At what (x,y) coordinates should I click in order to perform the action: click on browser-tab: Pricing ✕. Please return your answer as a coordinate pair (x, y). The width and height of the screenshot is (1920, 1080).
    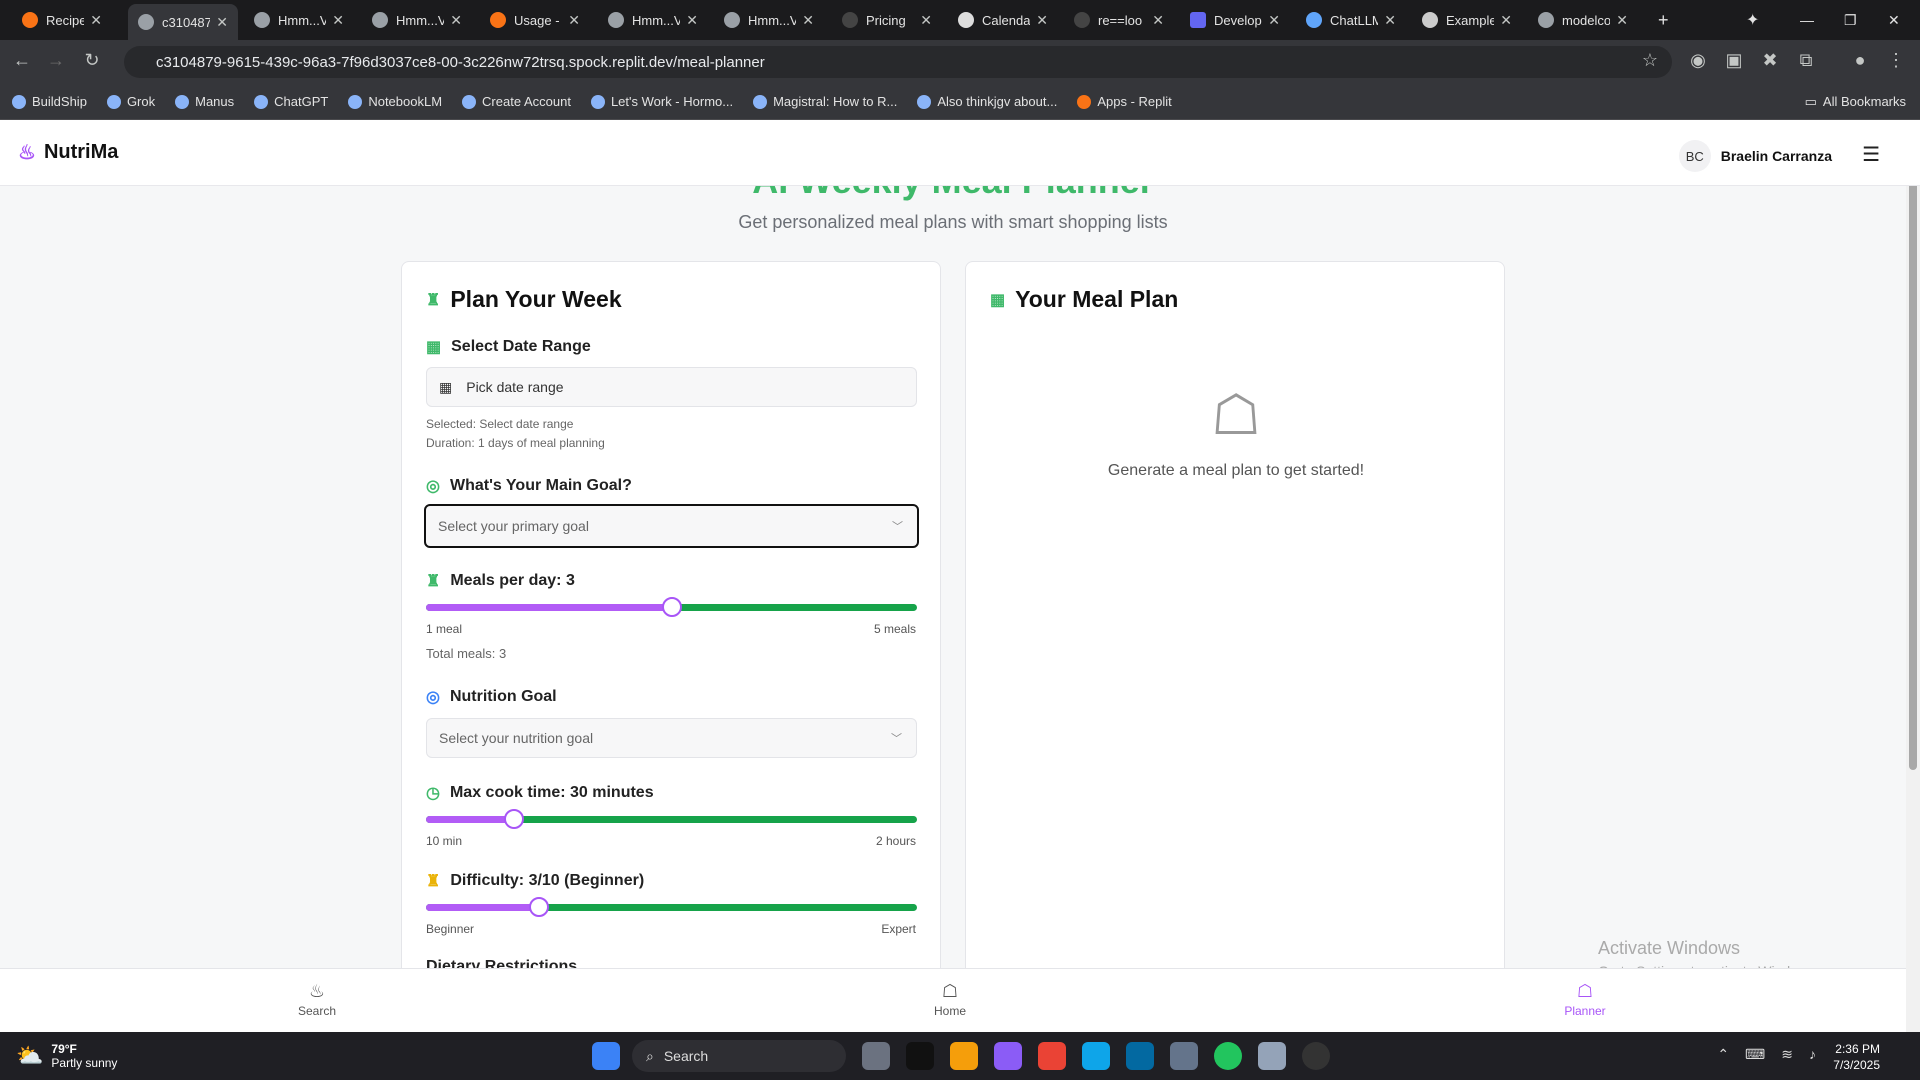
    Looking at the image, I should click on (887, 20).